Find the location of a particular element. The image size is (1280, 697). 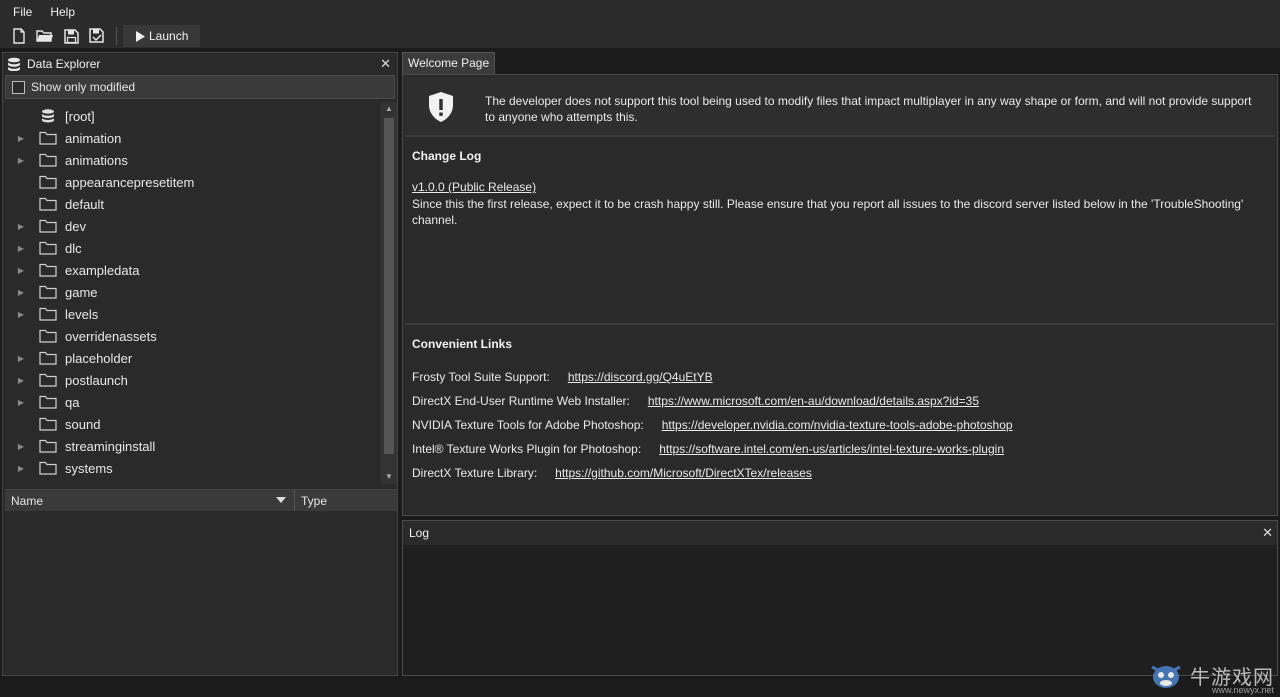

new-file-button is located at coordinates (19, 36).